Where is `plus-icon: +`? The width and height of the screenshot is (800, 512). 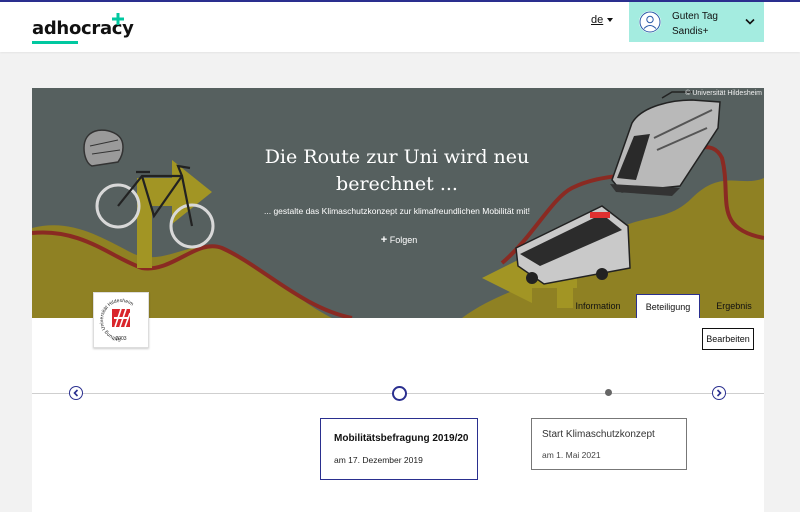 plus-icon: + is located at coordinates (384, 240).